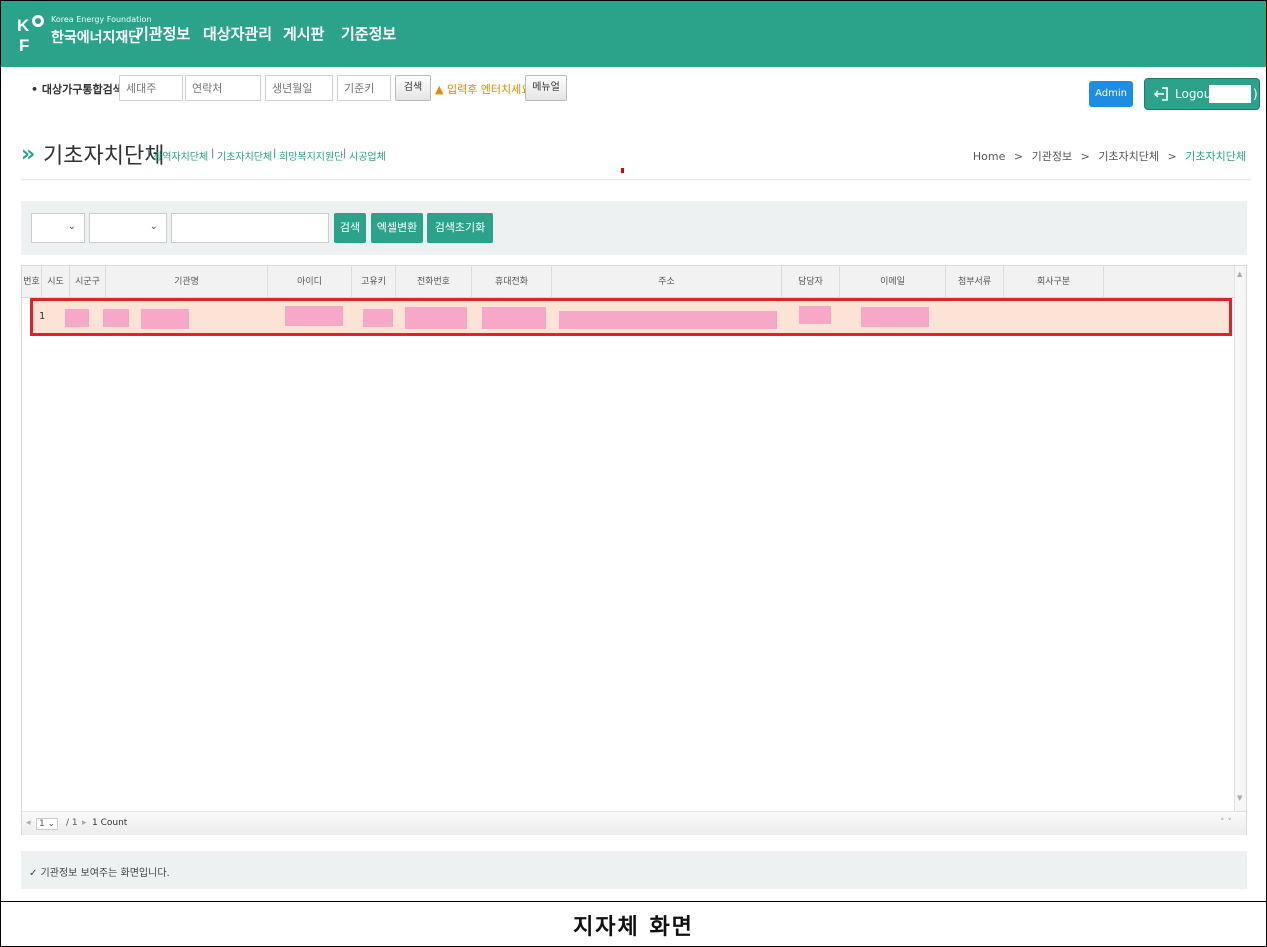 This screenshot has height=947, width=1267. Describe the element at coordinates (23, 25) in the screenshot. I see `svg-text: K` at that location.